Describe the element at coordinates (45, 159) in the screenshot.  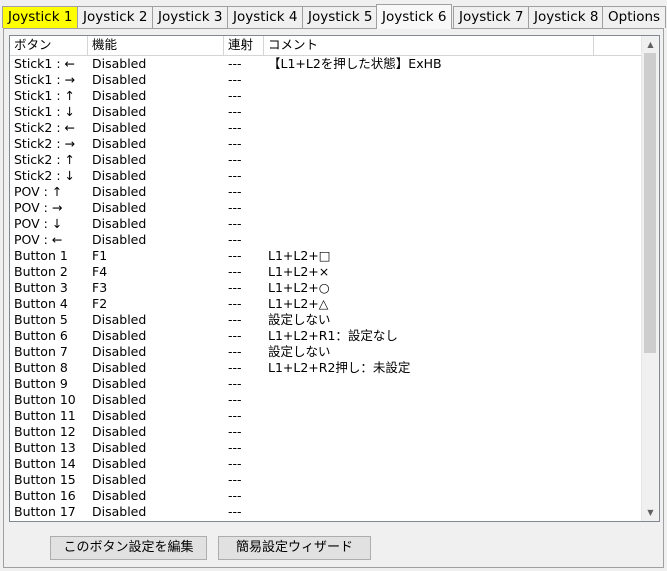
I see `row-button-name: Stick2 : ↑` at that location.